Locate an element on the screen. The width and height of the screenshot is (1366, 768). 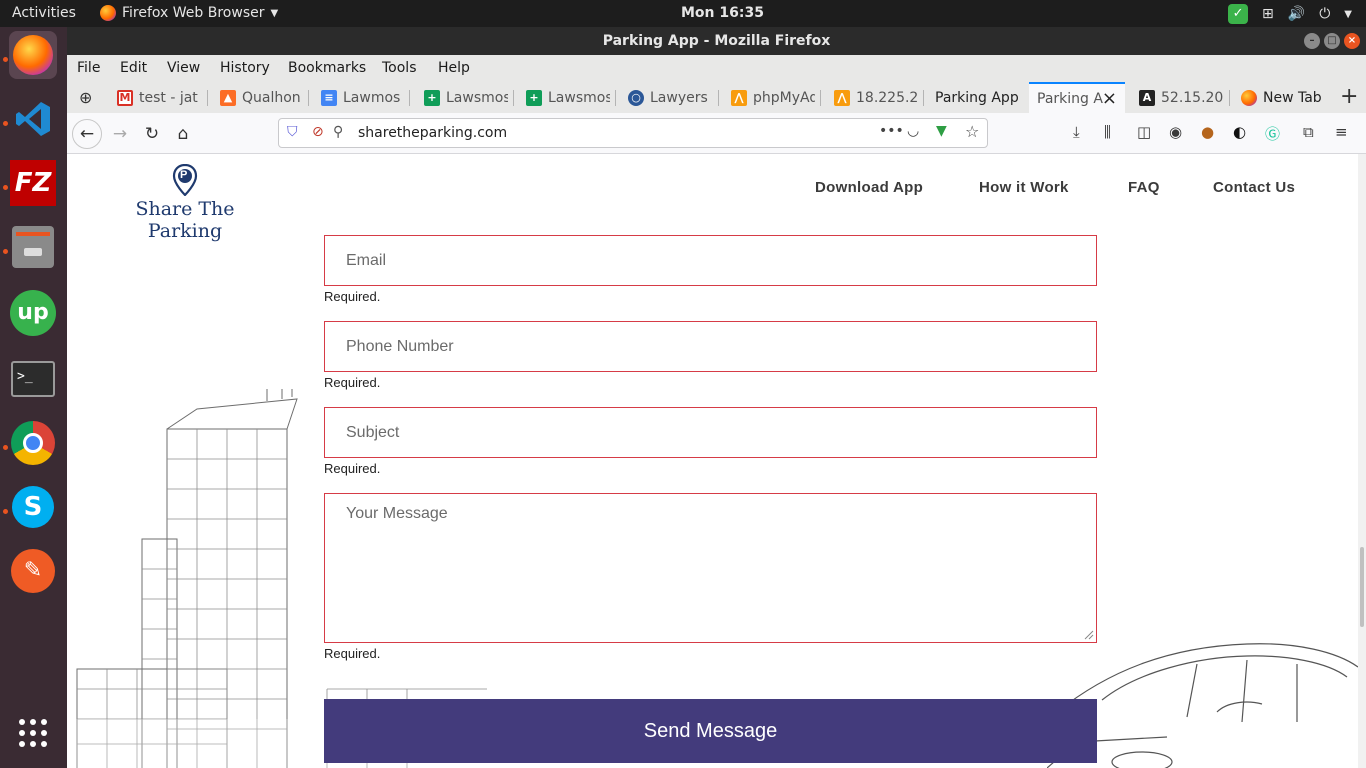
menu-history: History is located at coordinates (245, 68).